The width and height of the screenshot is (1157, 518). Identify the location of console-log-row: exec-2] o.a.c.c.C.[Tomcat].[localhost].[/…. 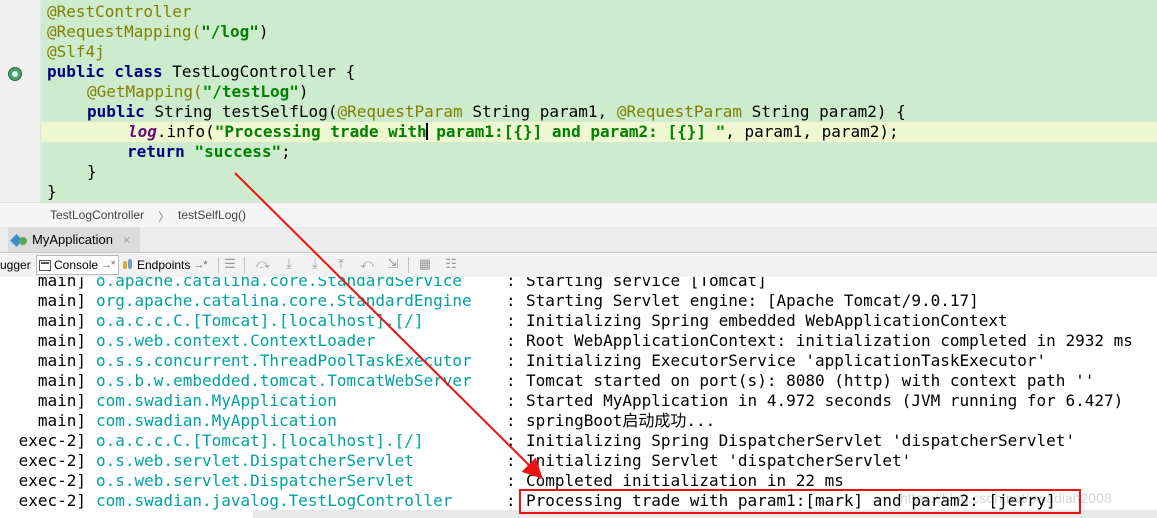
(578, 441).